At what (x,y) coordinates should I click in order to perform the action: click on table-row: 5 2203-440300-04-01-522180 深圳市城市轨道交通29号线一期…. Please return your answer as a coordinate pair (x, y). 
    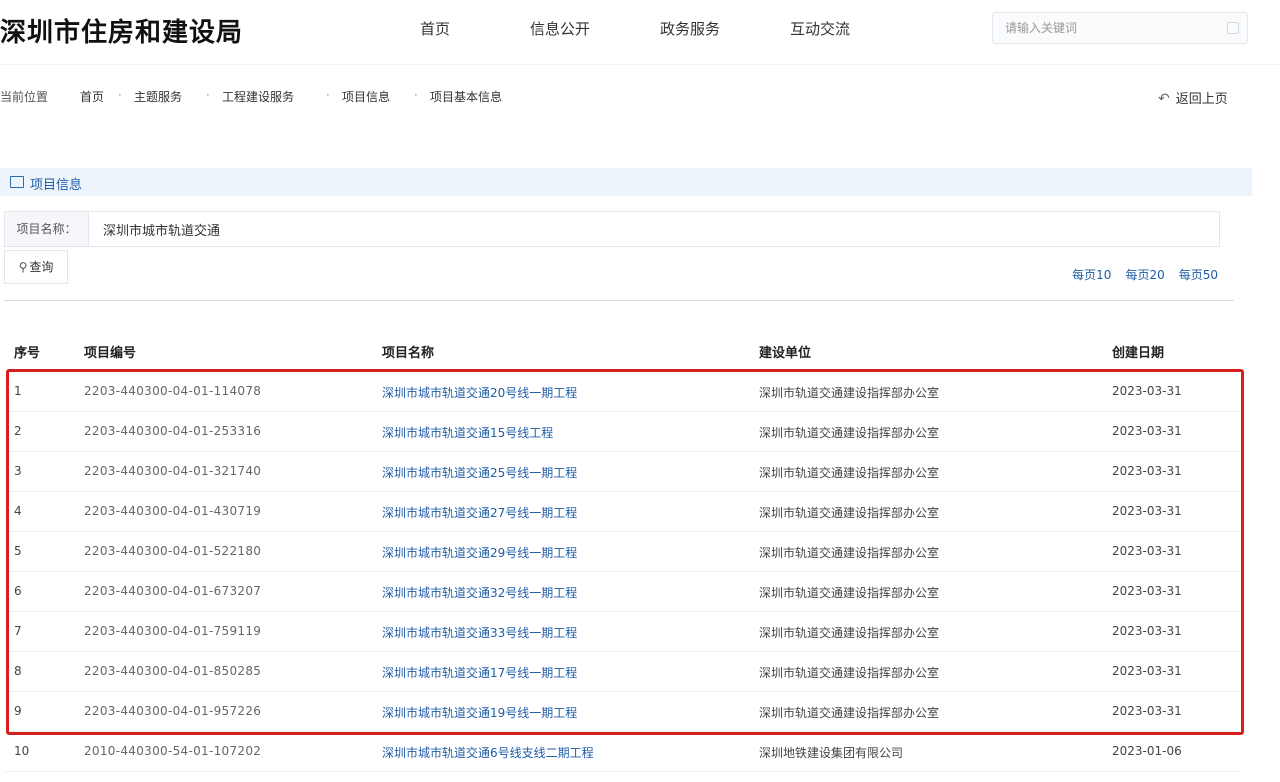
    Looking at the image, I should click on (622, 552).